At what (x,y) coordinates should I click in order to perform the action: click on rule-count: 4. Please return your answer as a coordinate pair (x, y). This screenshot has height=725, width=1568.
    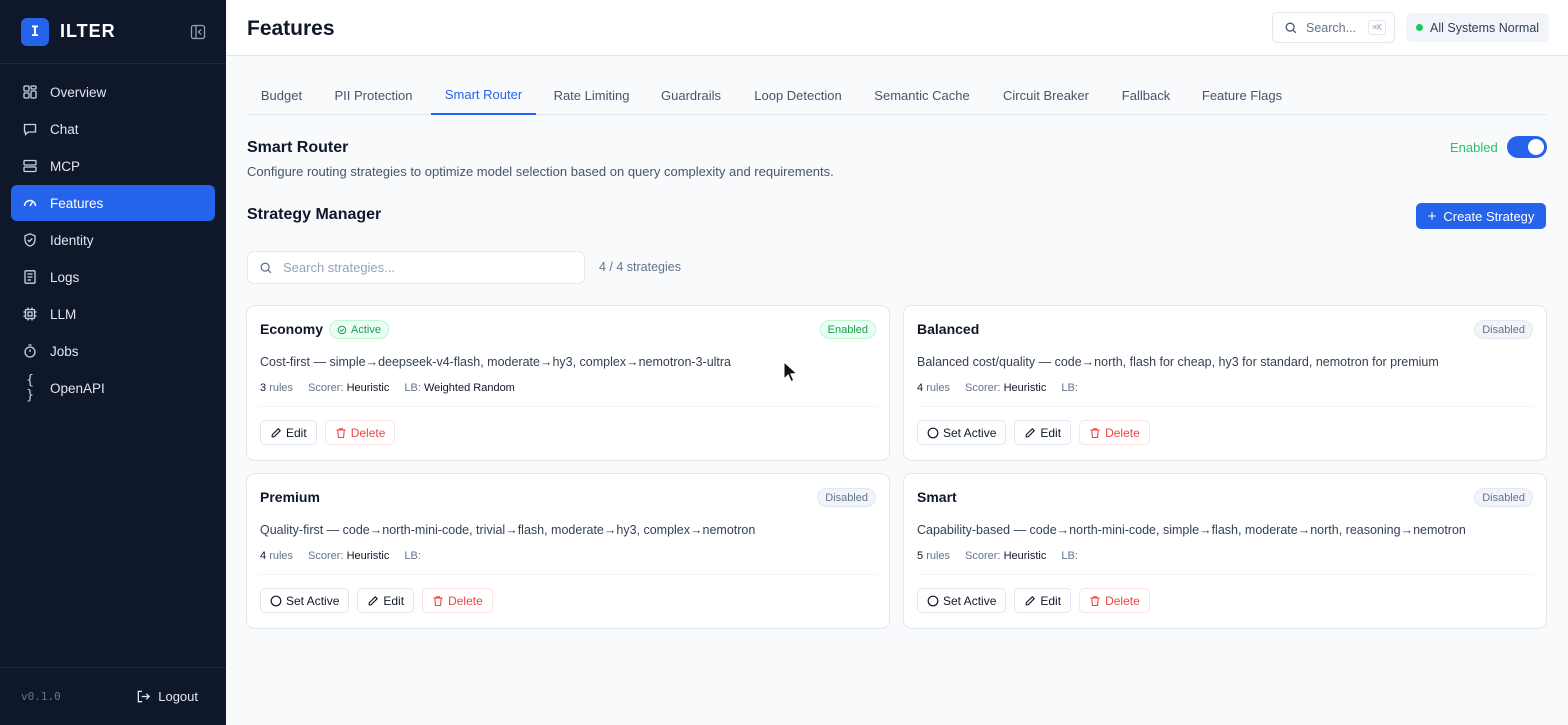
    Looking at the image, I should click on (920, 388).